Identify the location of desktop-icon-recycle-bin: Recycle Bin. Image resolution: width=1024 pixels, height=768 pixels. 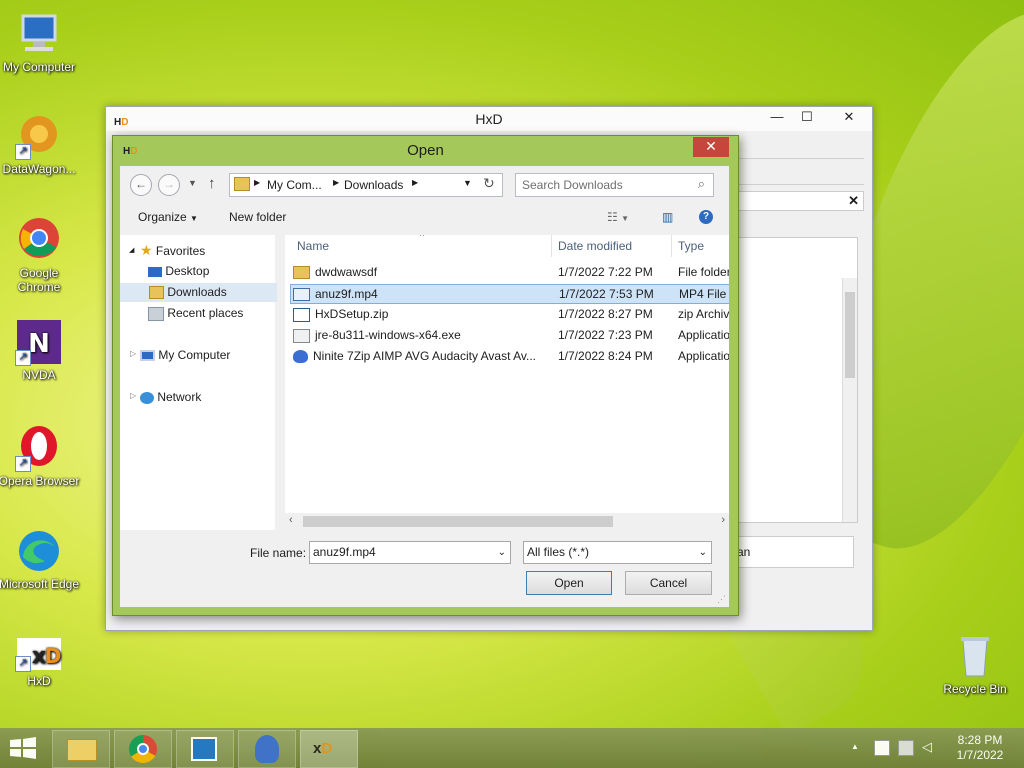
(975, 664).